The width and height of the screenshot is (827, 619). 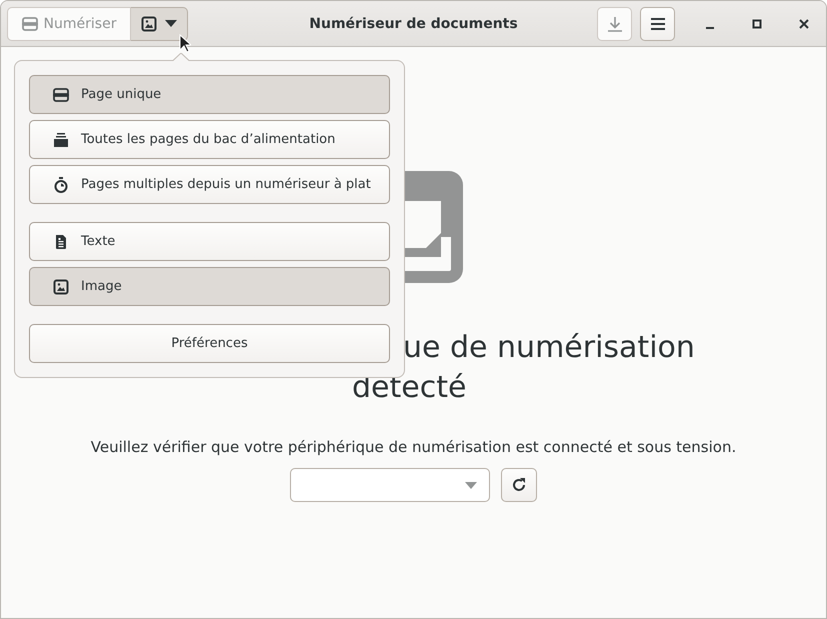 I want to click on minimize-icon, so click(x=710, y=27).